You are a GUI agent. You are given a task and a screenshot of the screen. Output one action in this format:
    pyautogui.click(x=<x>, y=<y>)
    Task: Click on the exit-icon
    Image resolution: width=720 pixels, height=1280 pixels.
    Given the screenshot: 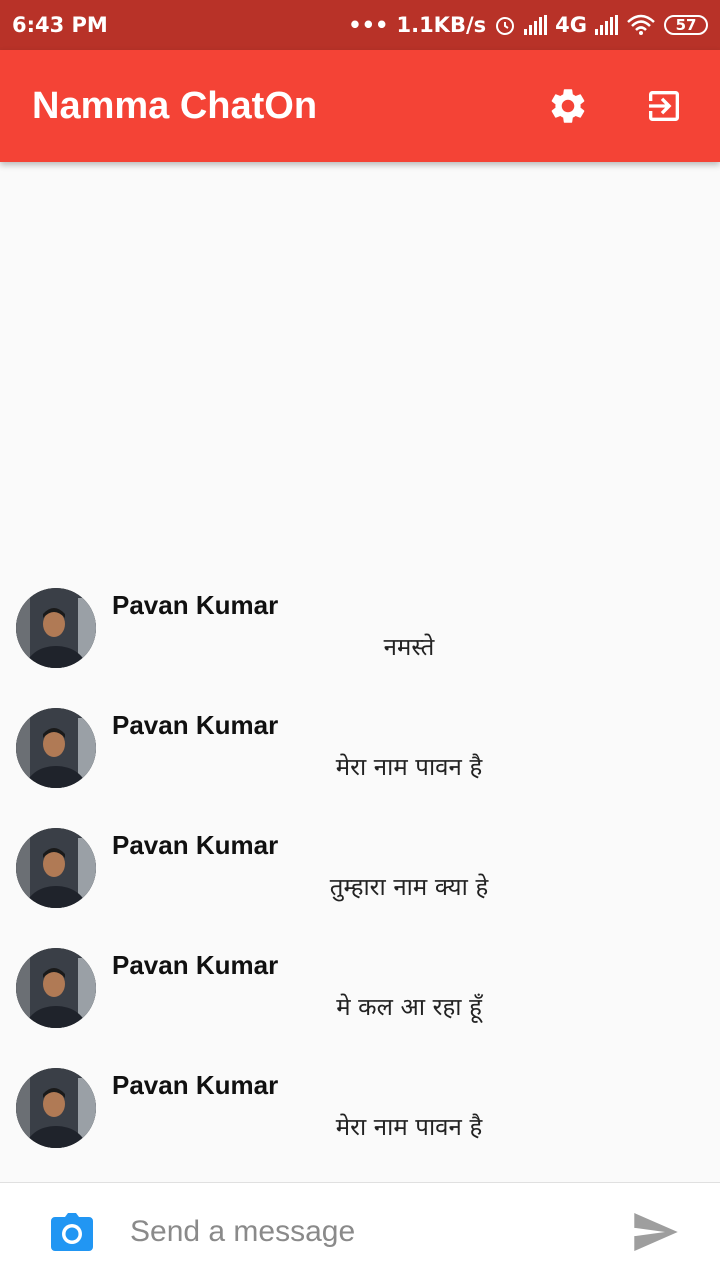 What is the action you would take?
    pyautogui.click(x=664, y=106)
    